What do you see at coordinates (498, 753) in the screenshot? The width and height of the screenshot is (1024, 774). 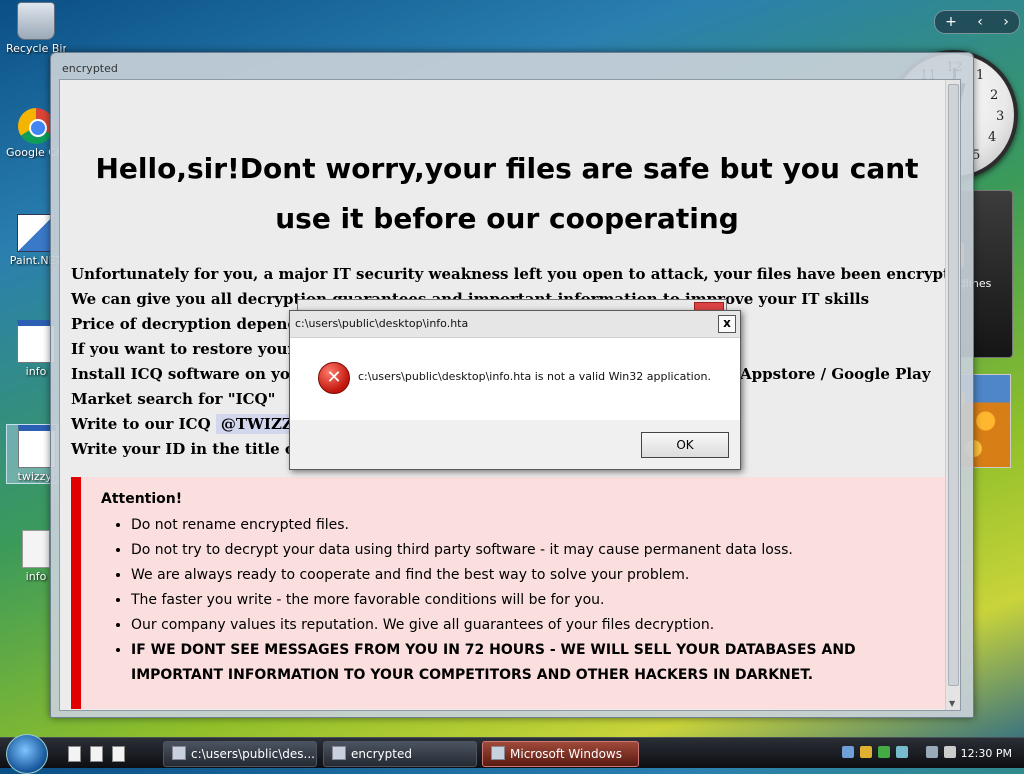 I see `windows-icon` at bounding box center [498, 753].